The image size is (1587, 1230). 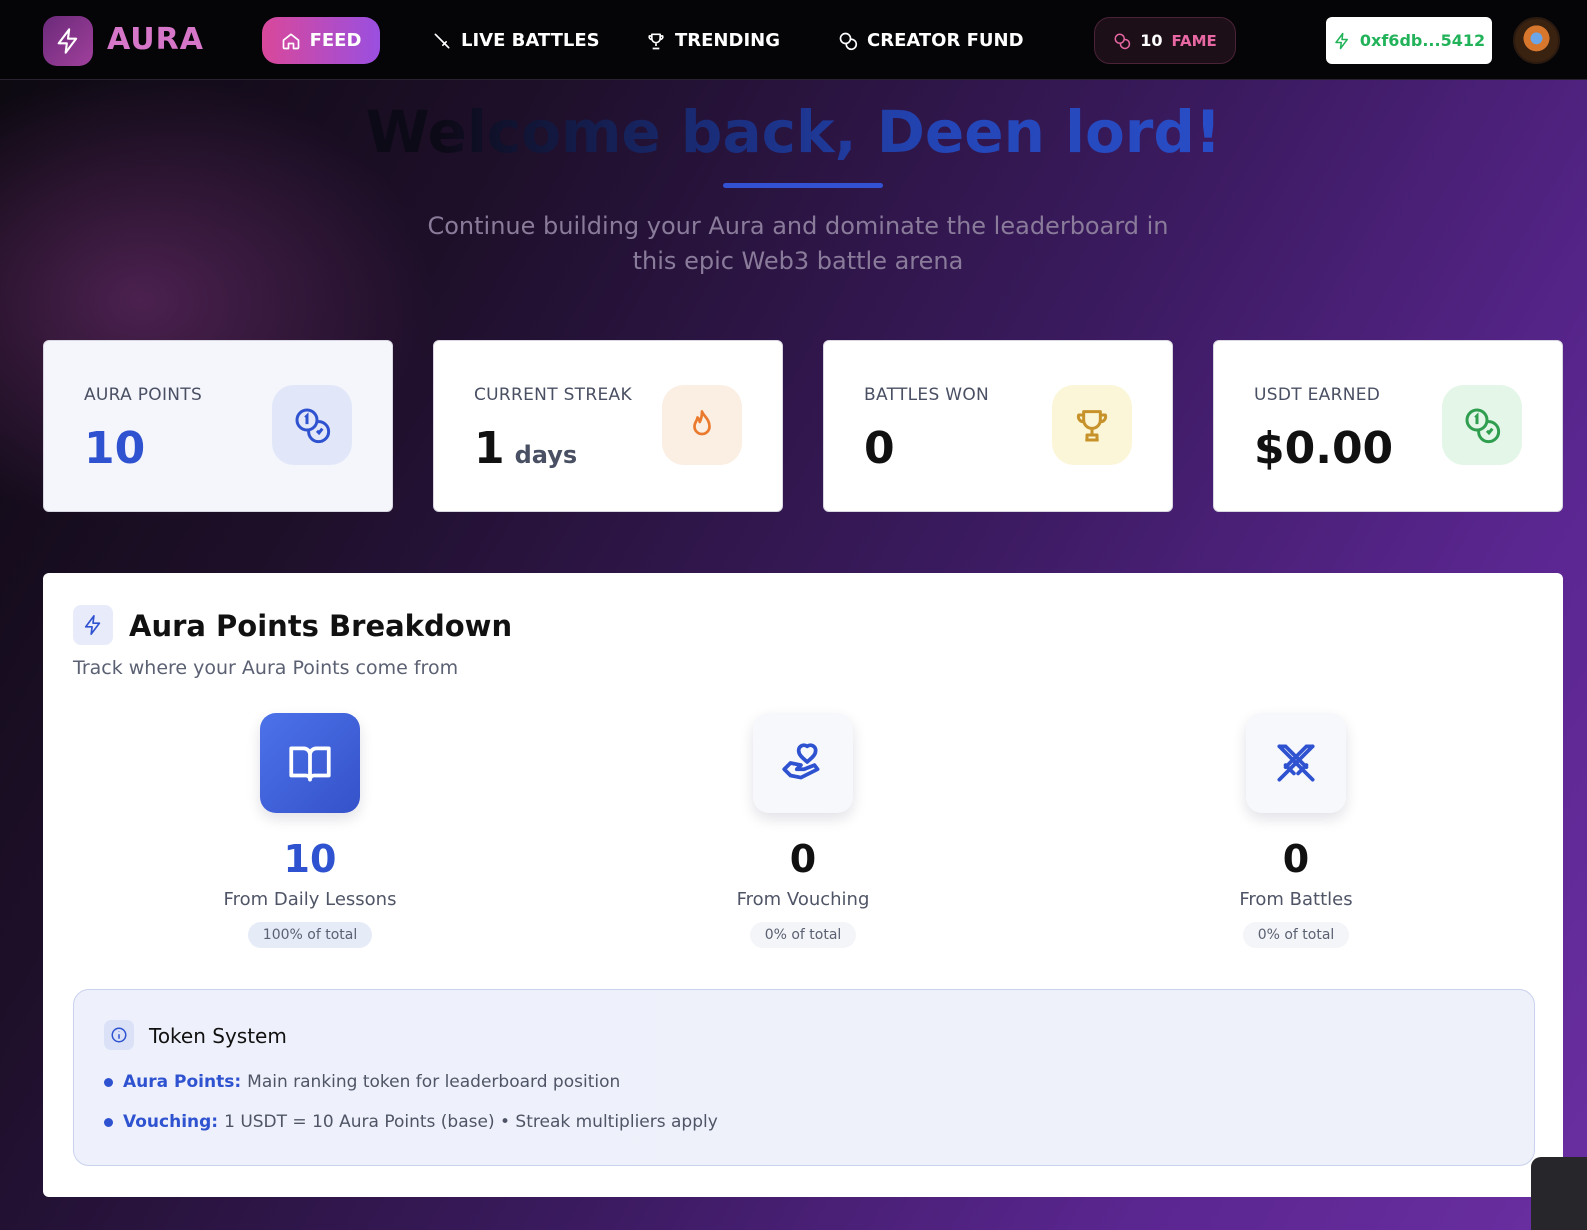 What do you see at coordinates (218, 426) in the screenshot?
I see `stat-card-aura-points: AURA POINTS 10` at bounding box center [218, 426].